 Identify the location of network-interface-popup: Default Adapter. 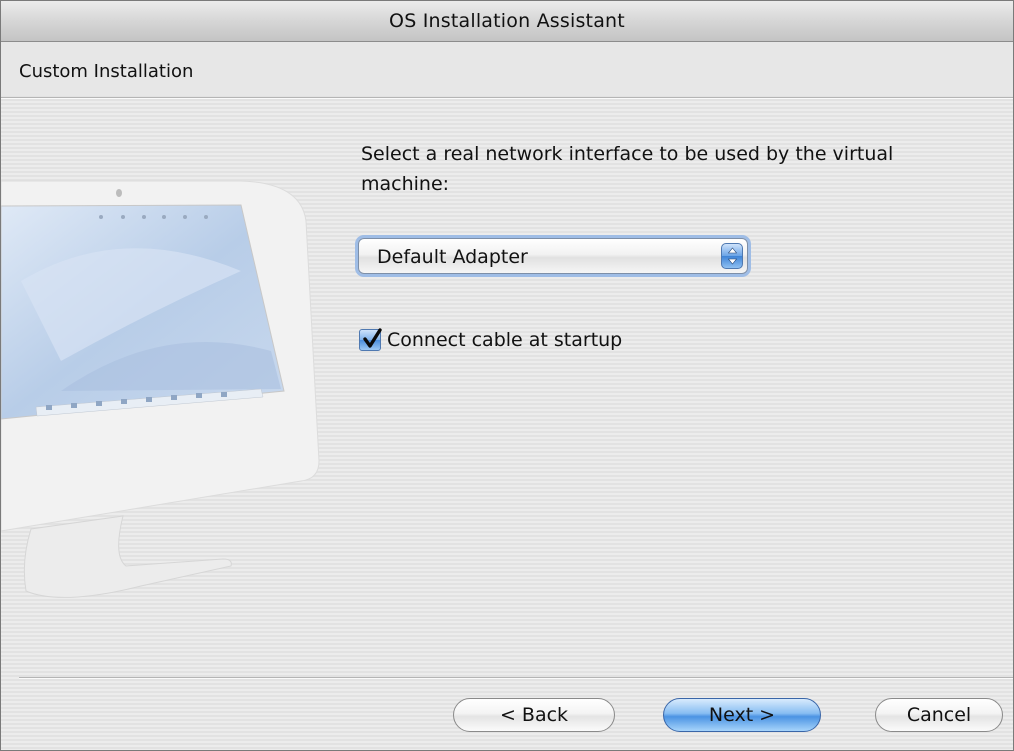
(553, 256).